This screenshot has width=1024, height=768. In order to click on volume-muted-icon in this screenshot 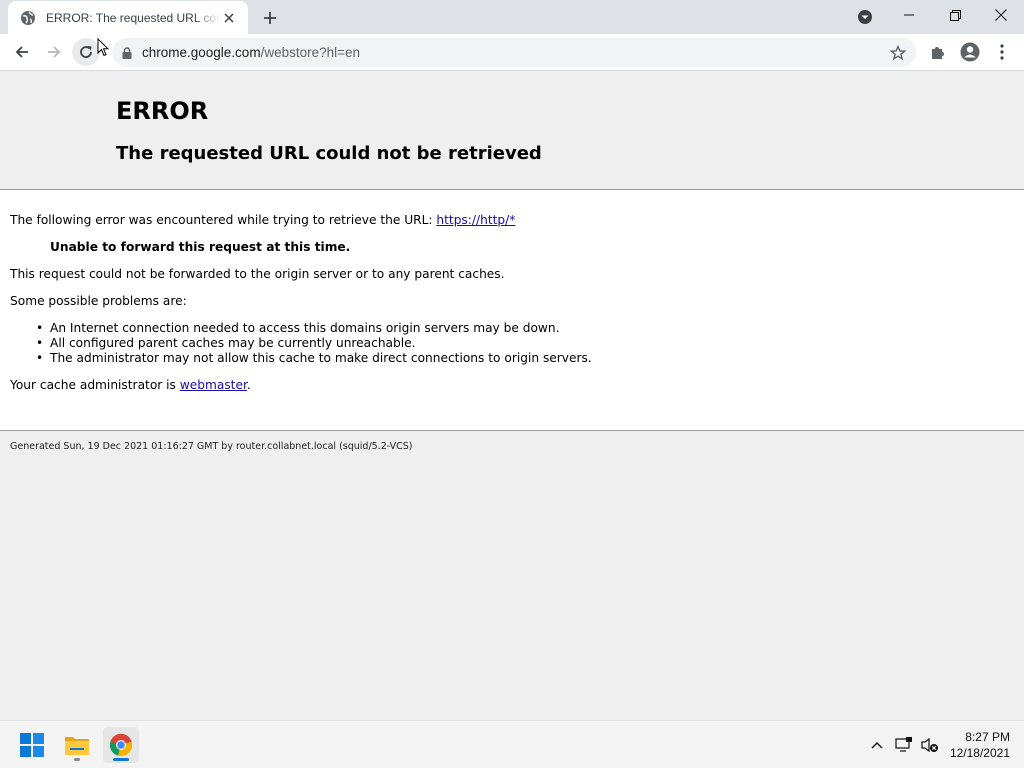, I will do `click(930, 745)`.